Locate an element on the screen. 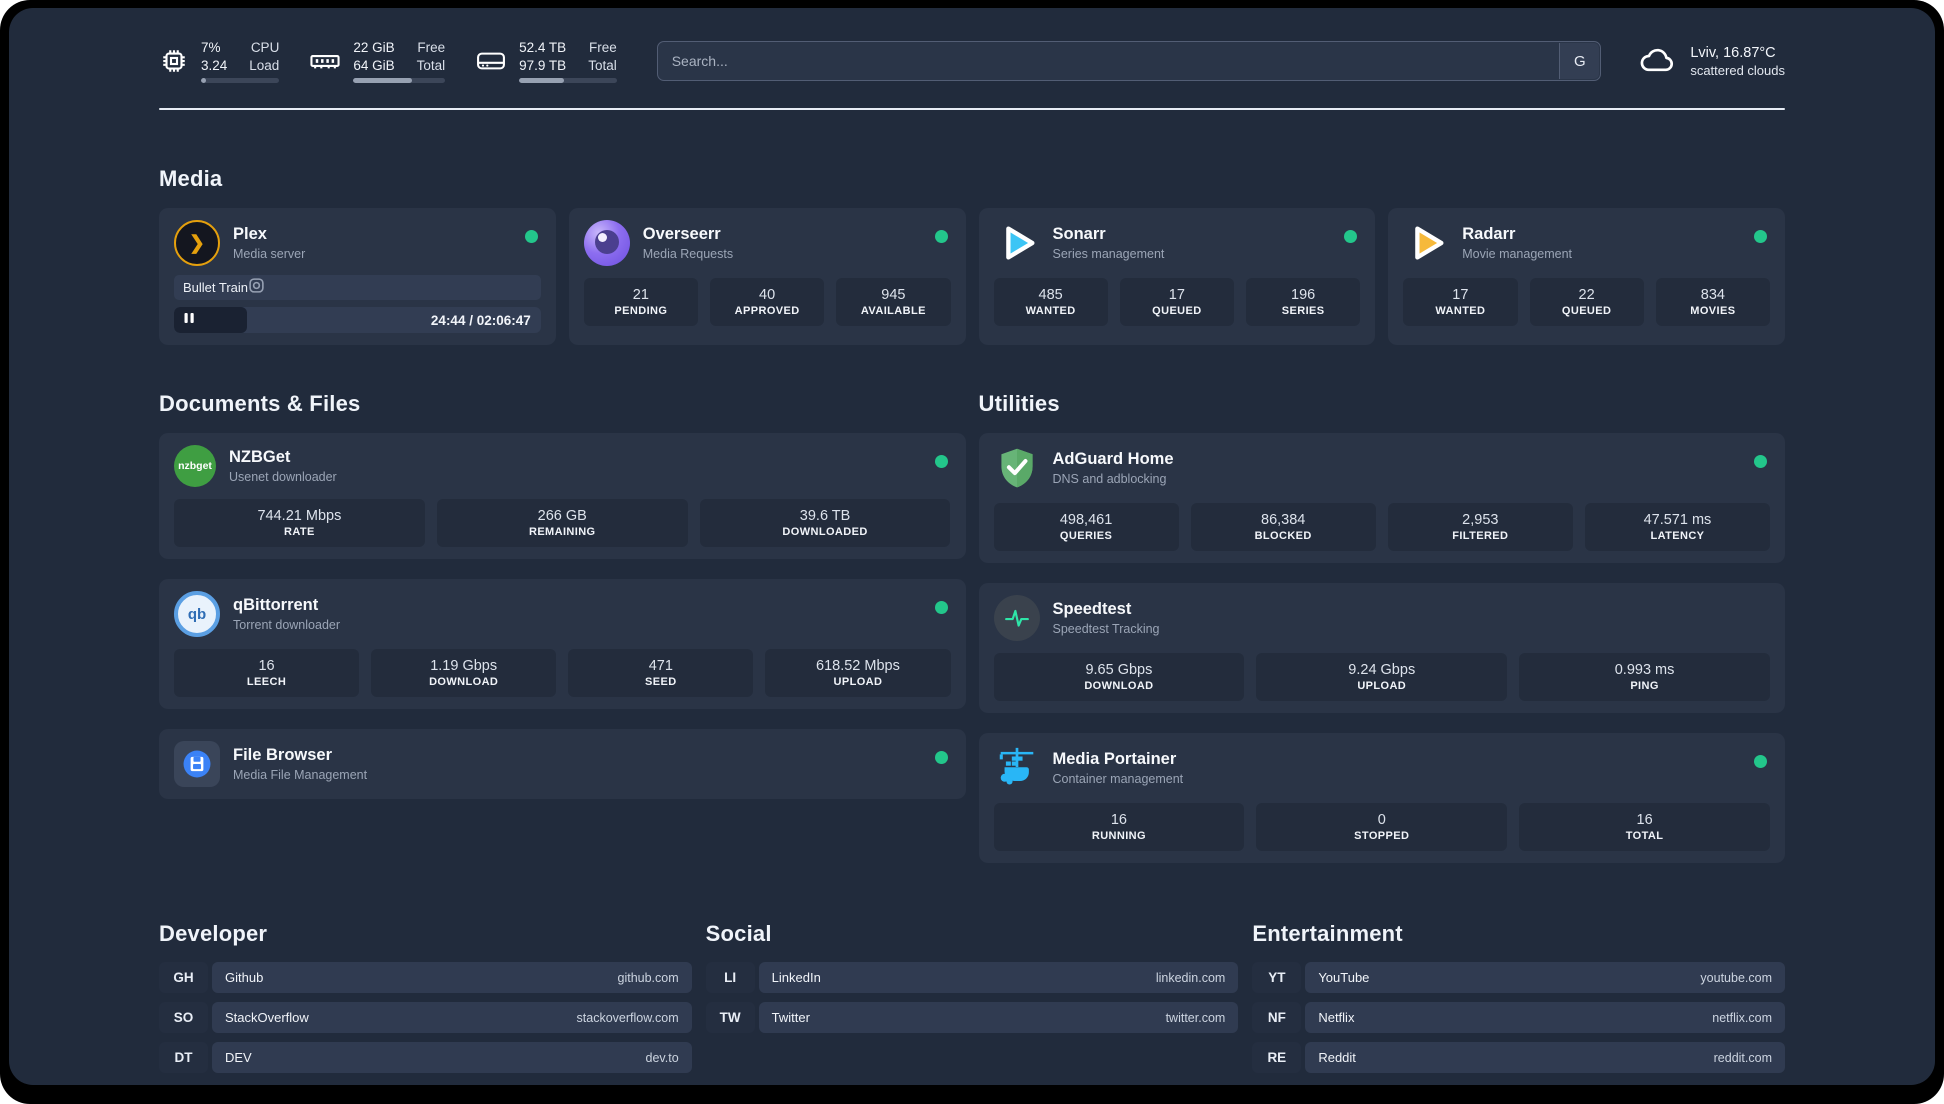 The width and height of the screenshot is (1944, 1104). playback-progress-fill is located at coordinates (211, 320).